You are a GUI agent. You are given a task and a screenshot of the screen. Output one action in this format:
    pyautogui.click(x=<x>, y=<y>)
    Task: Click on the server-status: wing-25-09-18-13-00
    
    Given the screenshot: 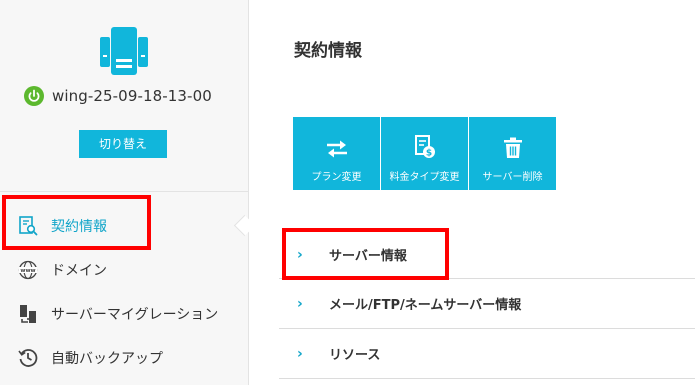 What is the action you would take?
    pyautogui.click(x=118, y=96)
    